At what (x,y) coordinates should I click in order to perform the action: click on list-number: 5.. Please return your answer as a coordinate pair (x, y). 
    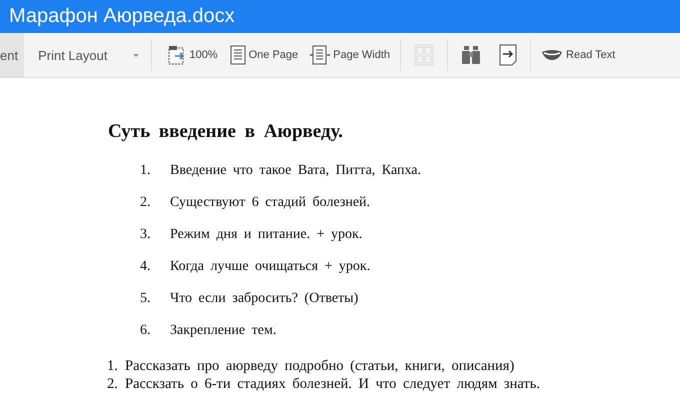
    Looking at the image, I should click on (146, 299).